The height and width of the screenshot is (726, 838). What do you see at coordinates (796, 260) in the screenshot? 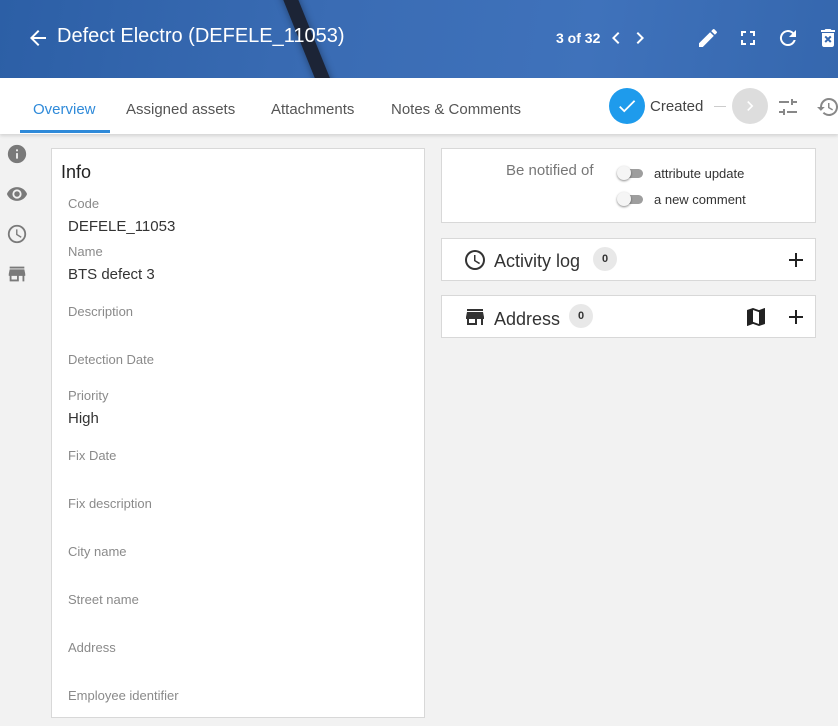
I see `add-activity-plus-icon` at bounding box center [796, 260].